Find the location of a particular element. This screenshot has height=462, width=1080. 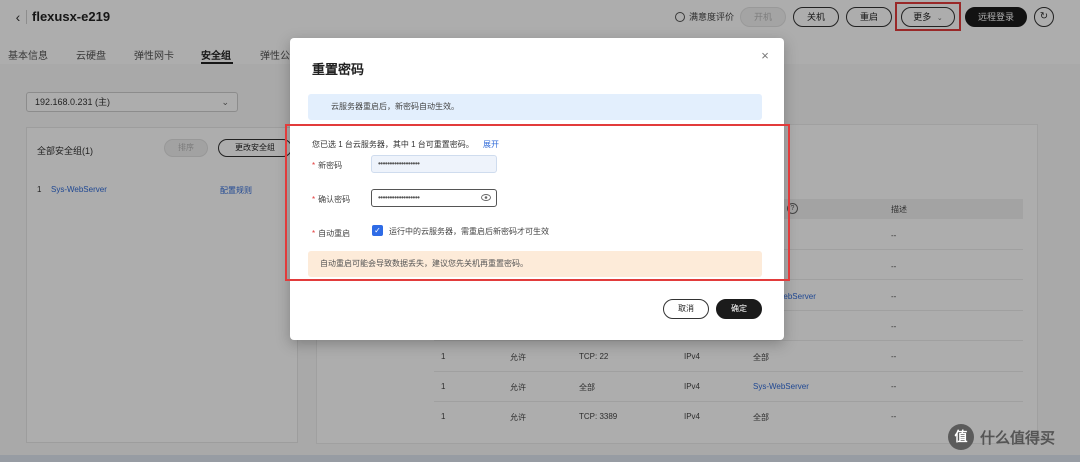

dialog-title: 重置密码 is located at coordinates (338, 69).